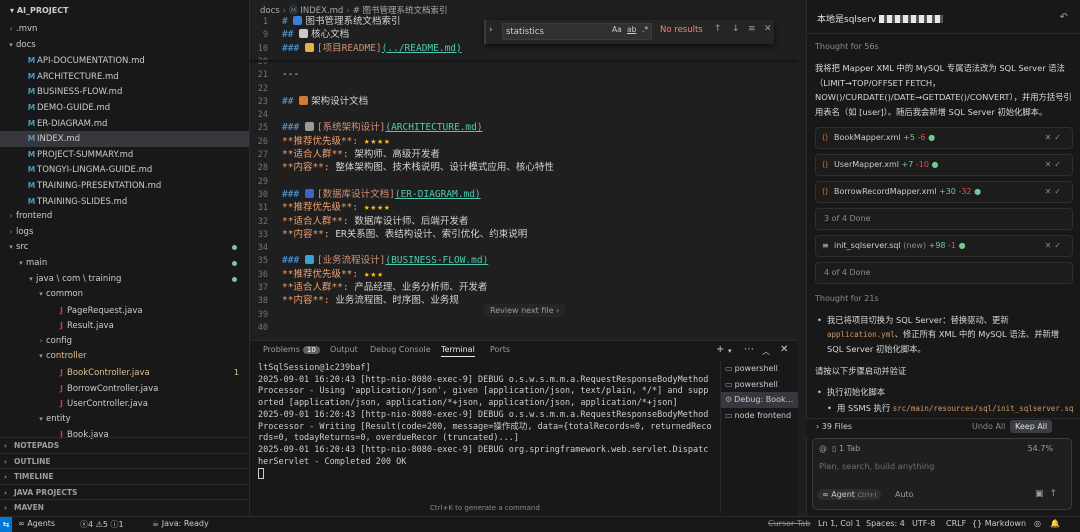 The height and width of the screenshot is (532, 1080). I want to click on tree-file: M TRAINING-PRESENTATION.md, so click(124, 186).